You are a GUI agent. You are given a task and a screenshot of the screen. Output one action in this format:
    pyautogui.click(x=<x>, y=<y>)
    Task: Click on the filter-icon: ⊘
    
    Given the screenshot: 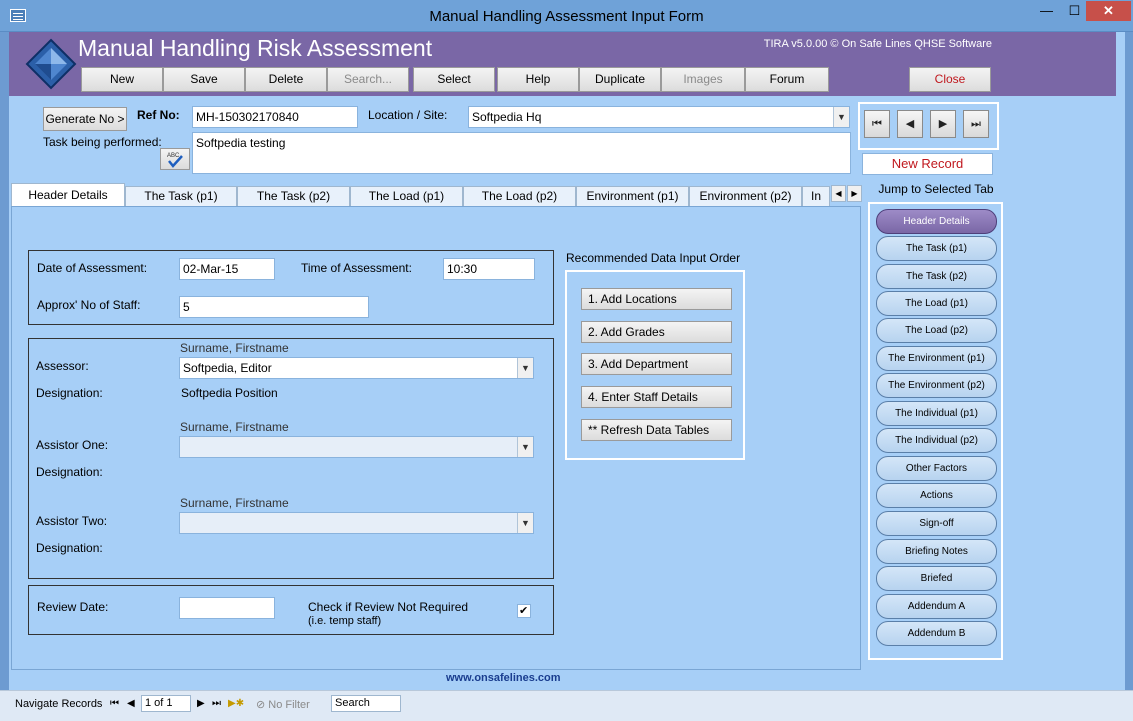 What is the action you would take?
    pyautogui.click(x=261, y=705)
    